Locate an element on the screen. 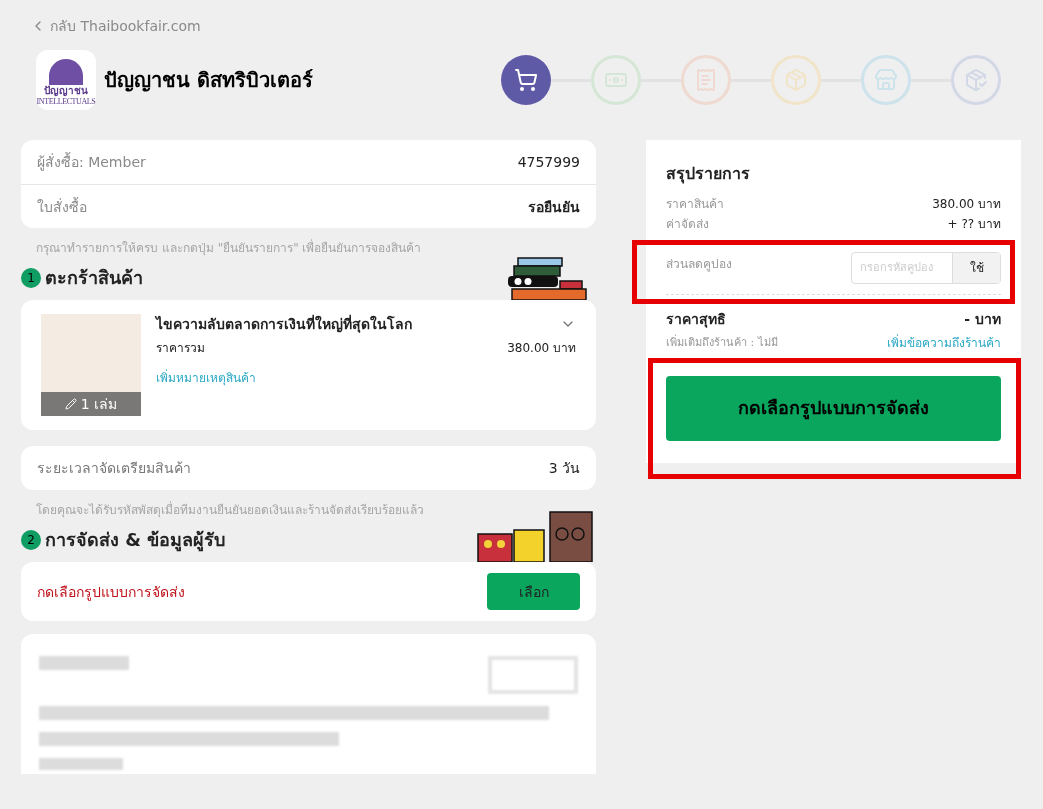 The width and height of the screenshot is (1043, 809). section-title: ตะกร้าสินค้า is located at coordinates (94, 278).